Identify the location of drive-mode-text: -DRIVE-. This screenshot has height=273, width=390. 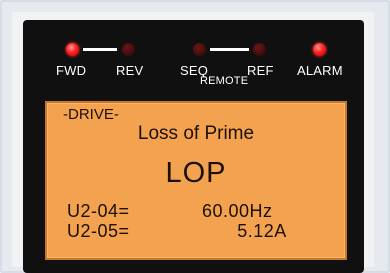
(91, 114).